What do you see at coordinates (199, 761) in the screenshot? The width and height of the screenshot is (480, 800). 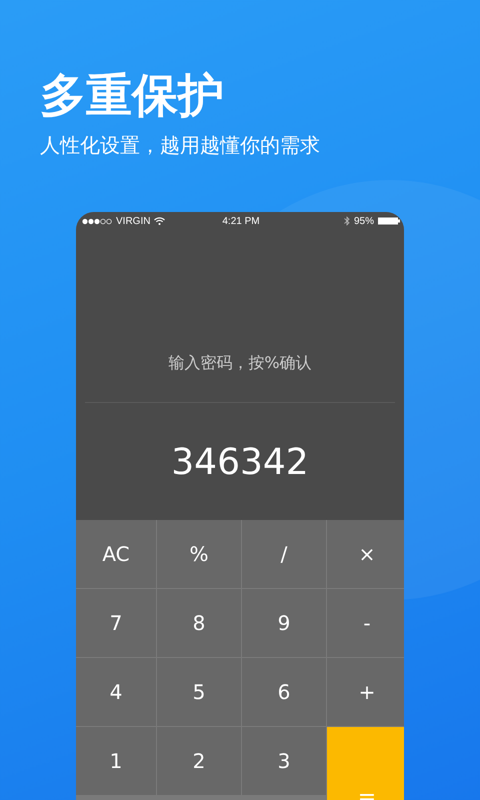 I see `calculator-key: 2` at bounding box center [199, 761].